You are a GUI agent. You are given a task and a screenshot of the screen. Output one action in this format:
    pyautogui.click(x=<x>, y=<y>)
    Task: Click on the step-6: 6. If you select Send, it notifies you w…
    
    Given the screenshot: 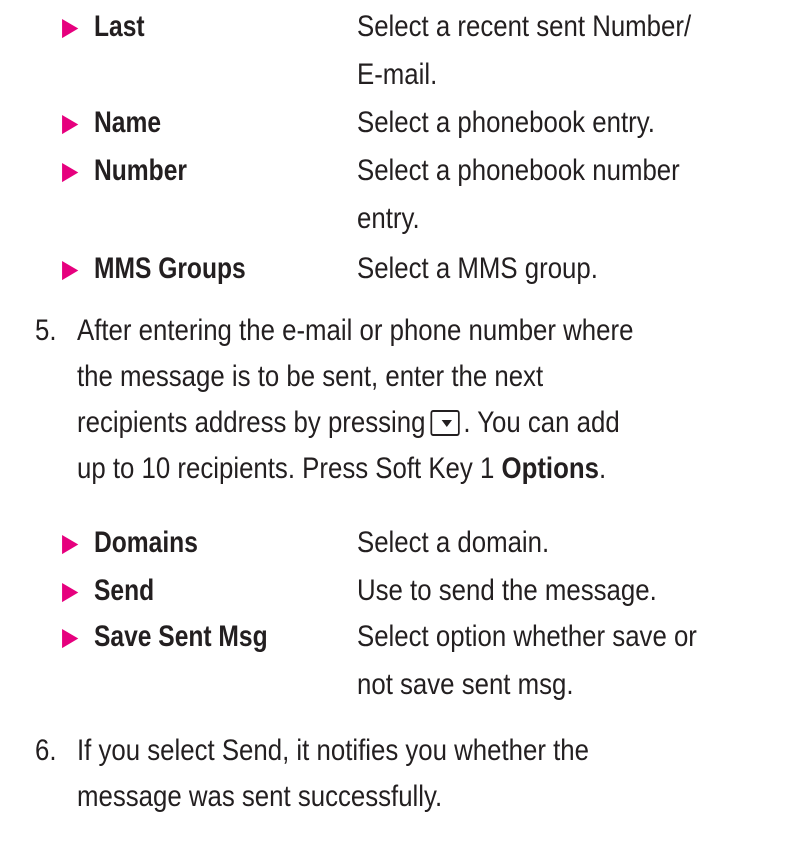 What is the action you would take?
    pyautogui.click(x=410, y=778)
    